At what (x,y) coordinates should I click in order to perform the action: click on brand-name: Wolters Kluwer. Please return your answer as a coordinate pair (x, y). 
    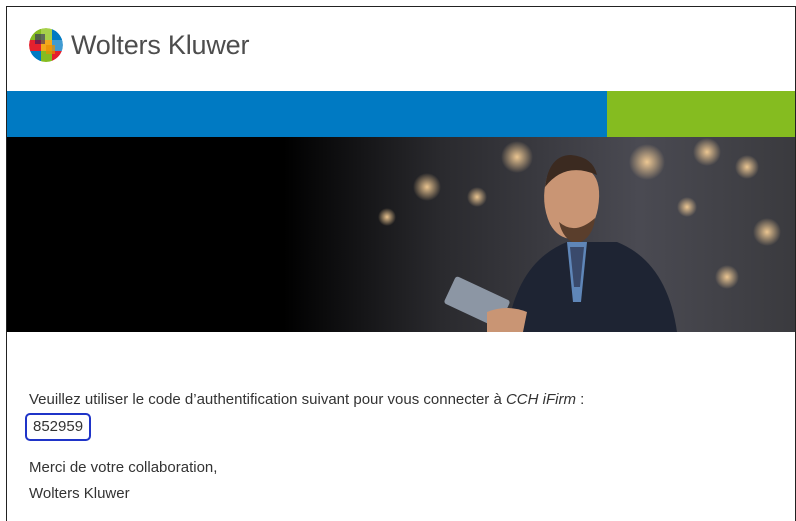
    Looking at the image, I should click on (160, 44).